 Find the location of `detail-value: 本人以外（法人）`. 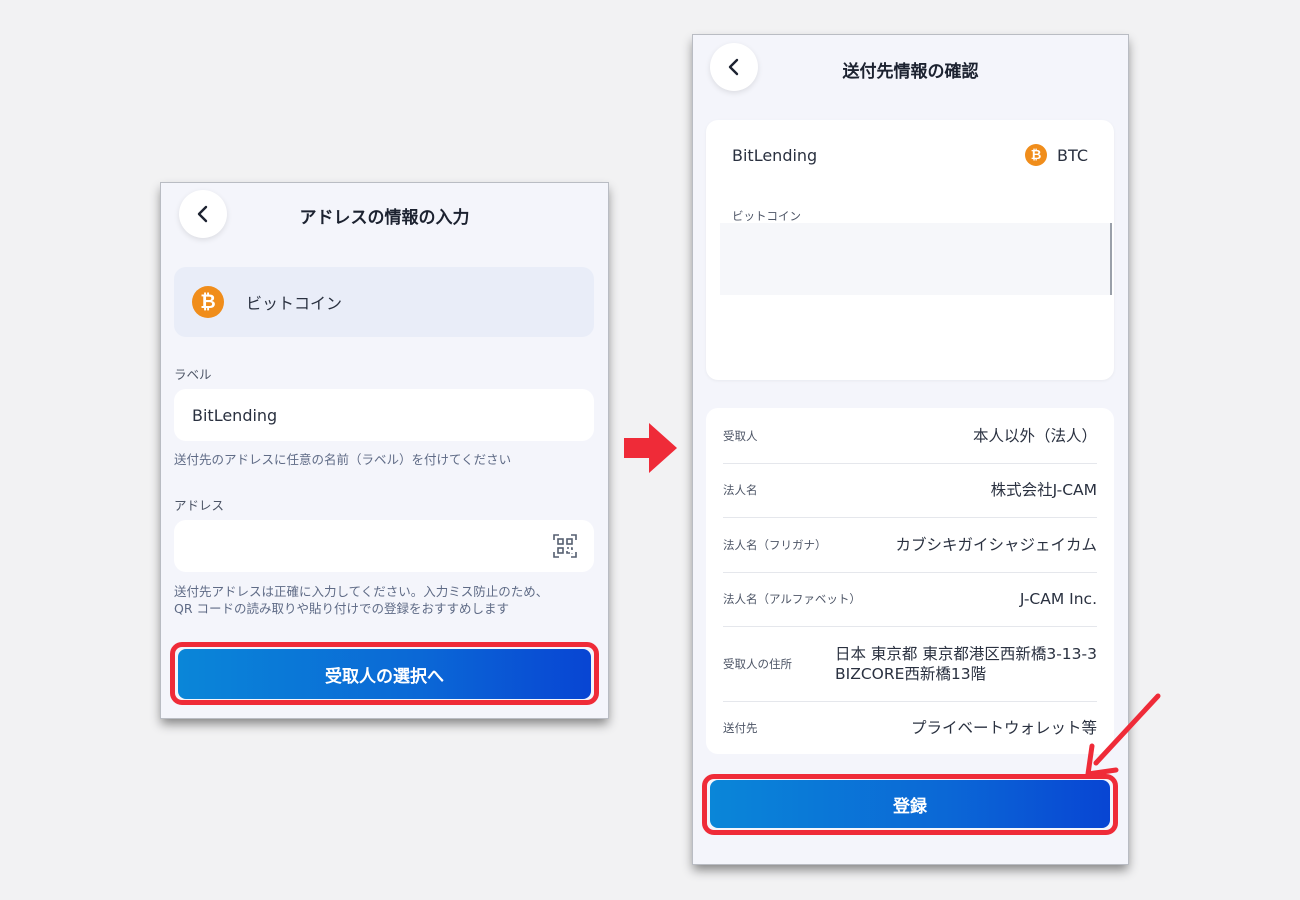

detail-value: 本人以外（法人） is located at coordinates (1034, 435).